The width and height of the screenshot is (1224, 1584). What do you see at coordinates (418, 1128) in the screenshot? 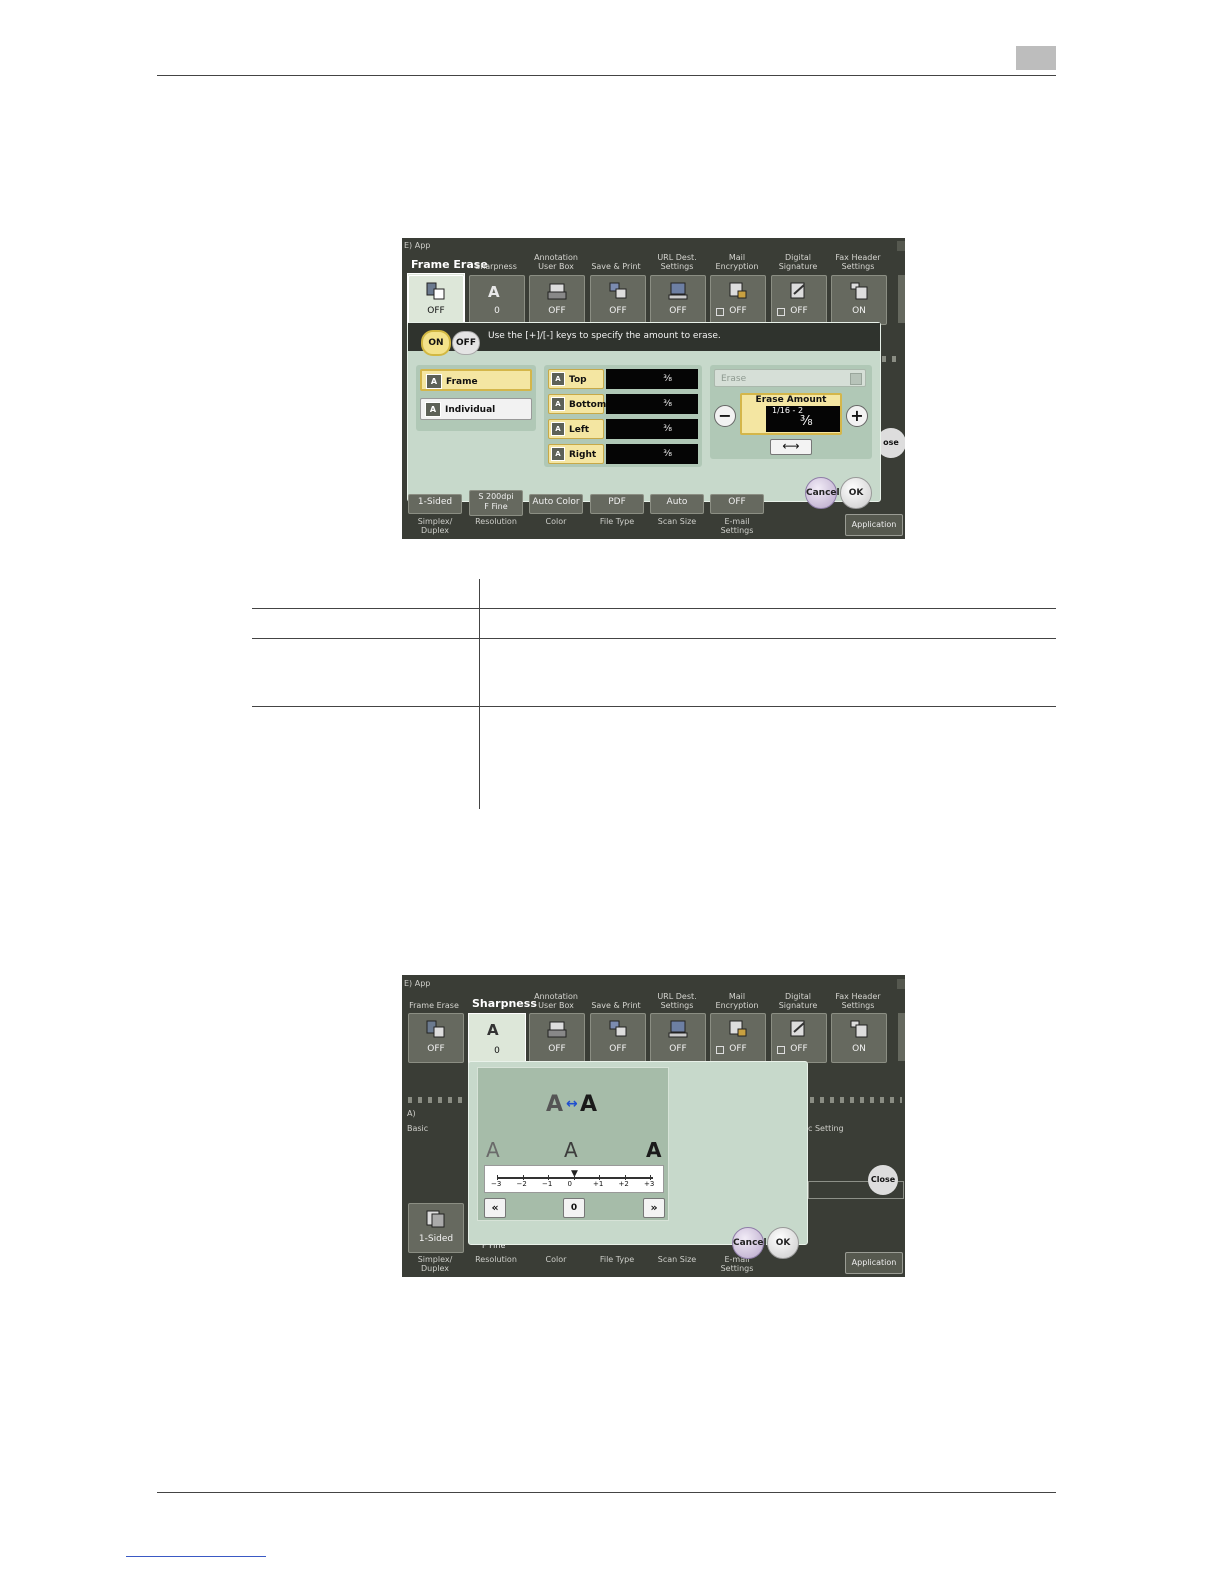
I see `basic-label: Basic` at bounding box center [418, 1128].